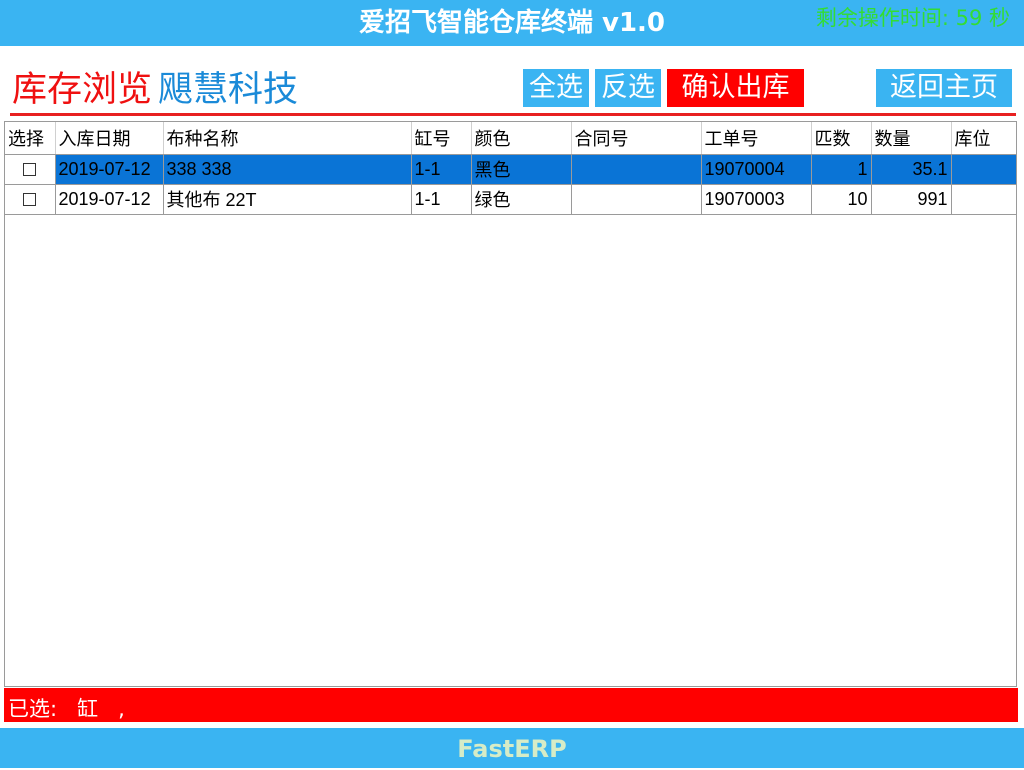 The height and width of the screenshot is (770, 1024). I want to click on column-header-pieces: 匹数, so click(841, 138).